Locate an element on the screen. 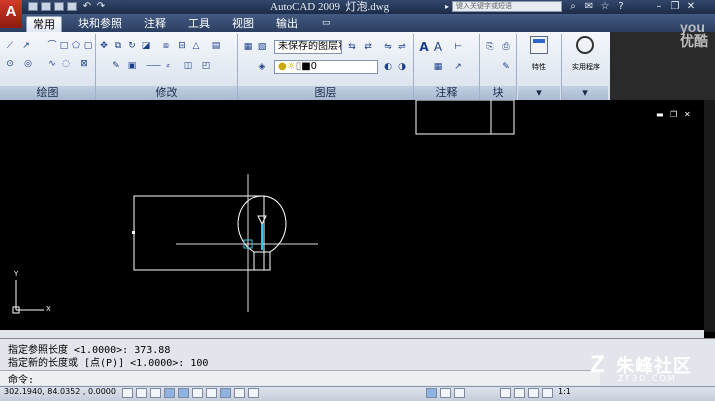 The width and height of the screenshot is (715, 401). viewport-restore-icon: ❐ is located at coordinates (673, 114).